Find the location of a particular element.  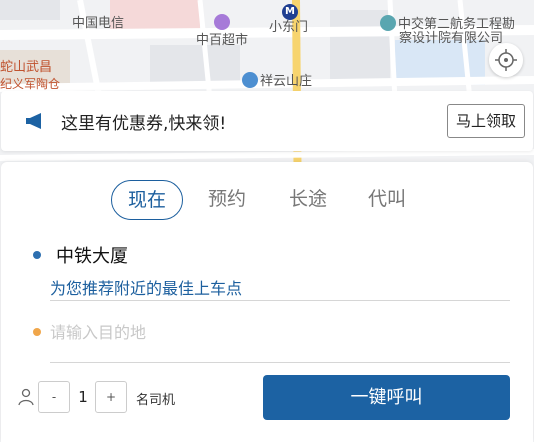

ride-type-tabs: 现在 预约 长途 代叫 is located at coordinates (267, 200).